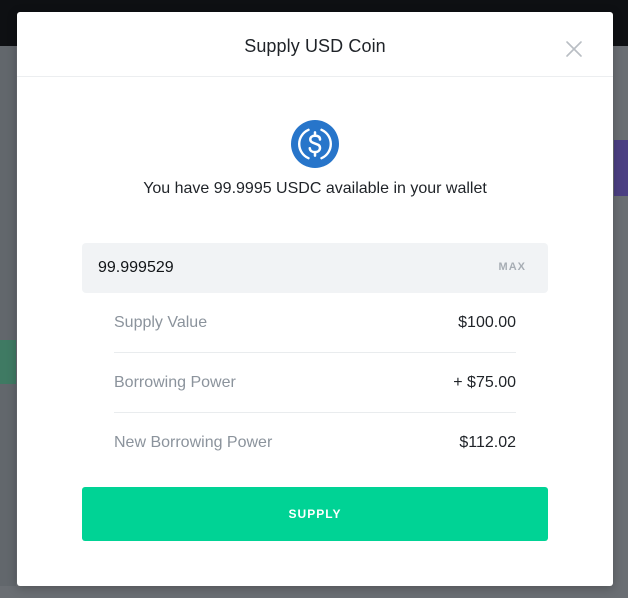  I want to click on close-icon, so click(574, 49).